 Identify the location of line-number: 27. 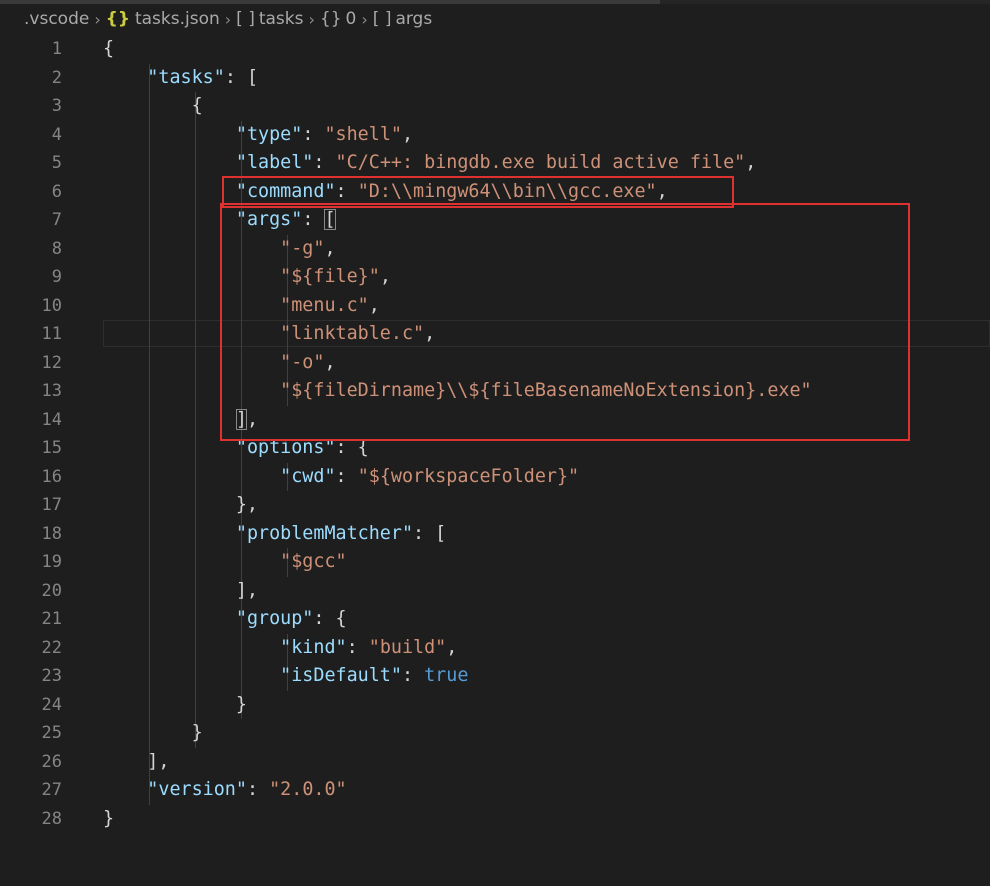
(51, 790).